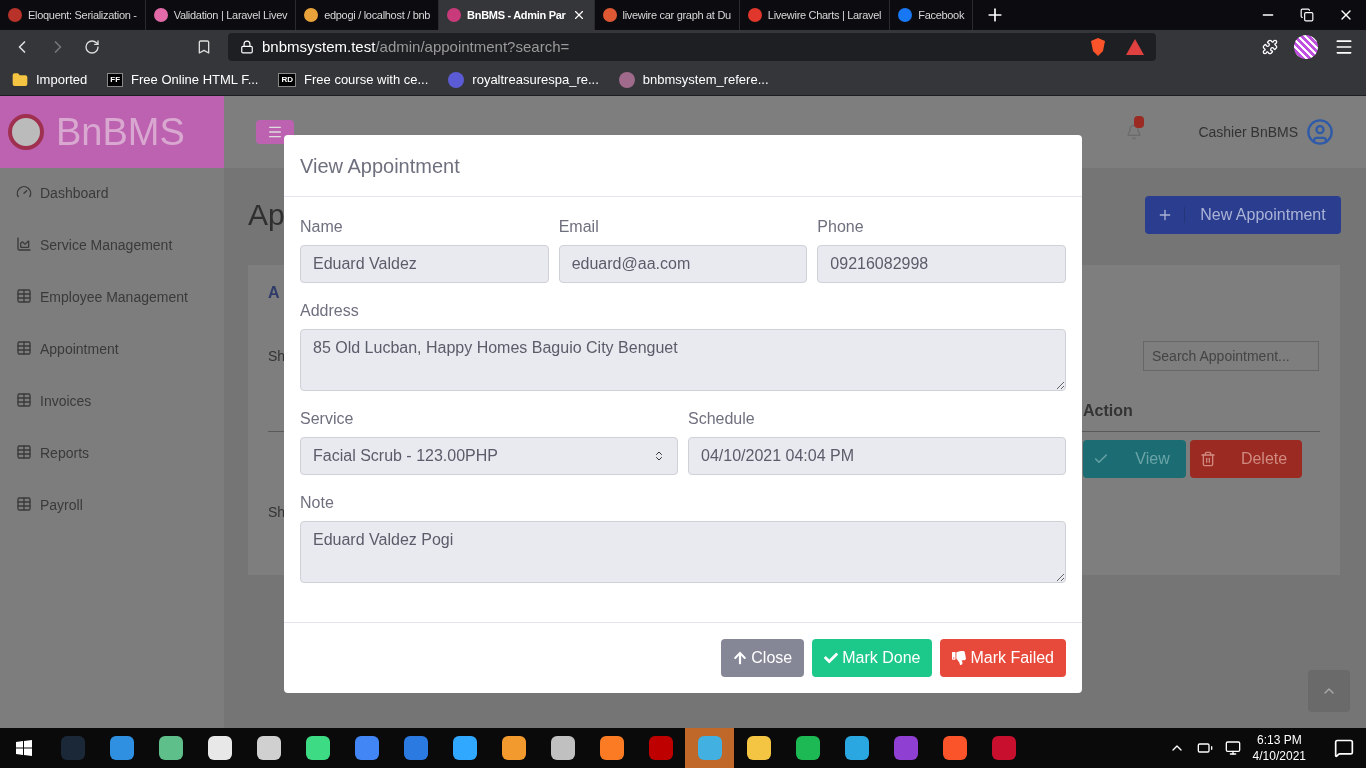 This screenshot has height=768, width=1366. I want to click on new-appointment-button: New Appointment, so click(1243, 214).